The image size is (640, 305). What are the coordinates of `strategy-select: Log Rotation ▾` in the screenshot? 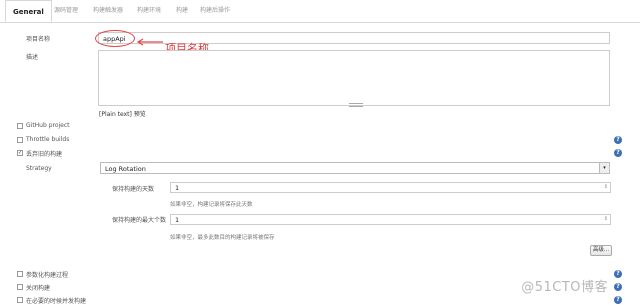 It's located at (355, 168).